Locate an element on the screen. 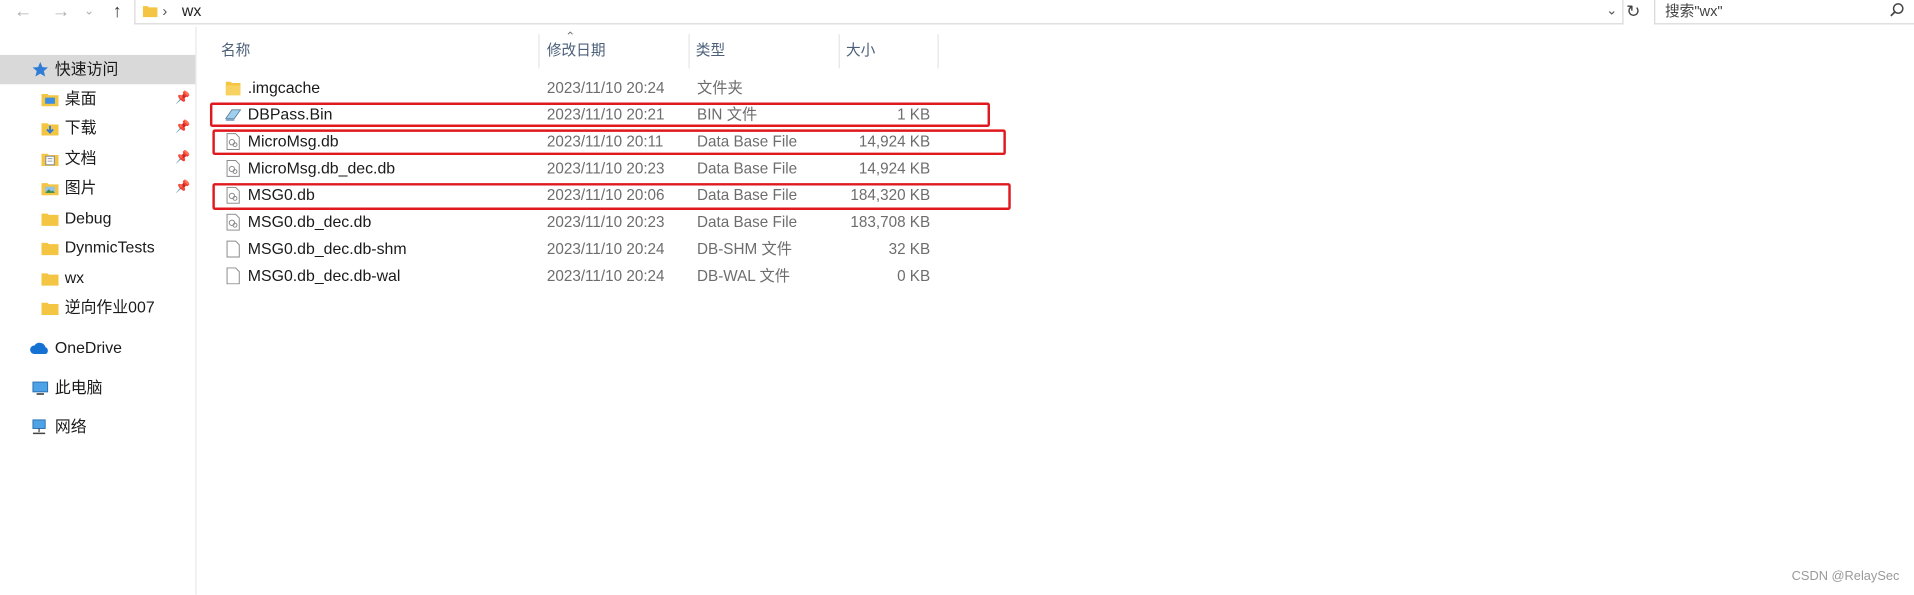  file-row-imgcache: .imgcache 2023/11/10 20:24 文件夹 is located at coordinates (600, 87).